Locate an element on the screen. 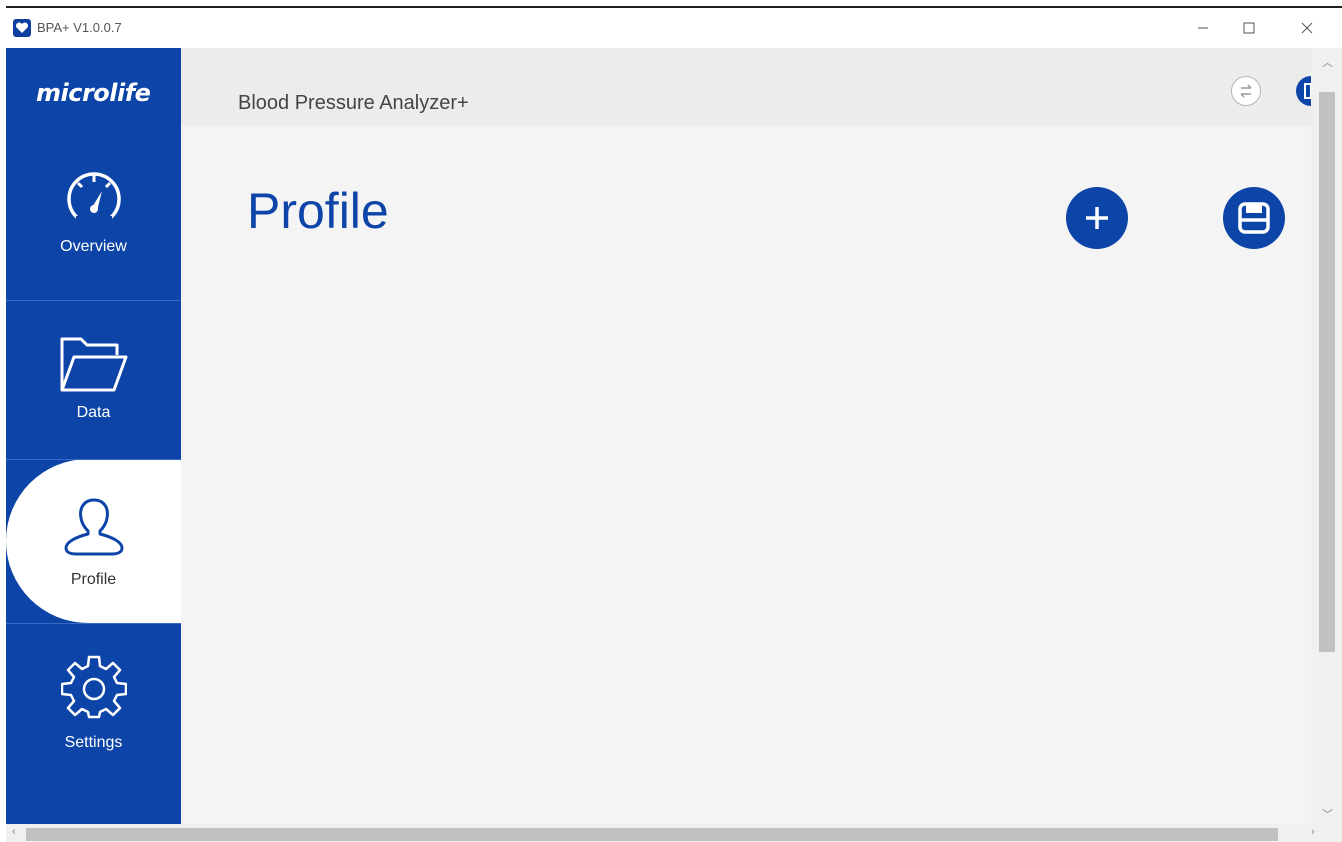 The height and width of the screenshot is (842, 1342). sidebar-item-settings: Settings is located at coordinates (93, 706).